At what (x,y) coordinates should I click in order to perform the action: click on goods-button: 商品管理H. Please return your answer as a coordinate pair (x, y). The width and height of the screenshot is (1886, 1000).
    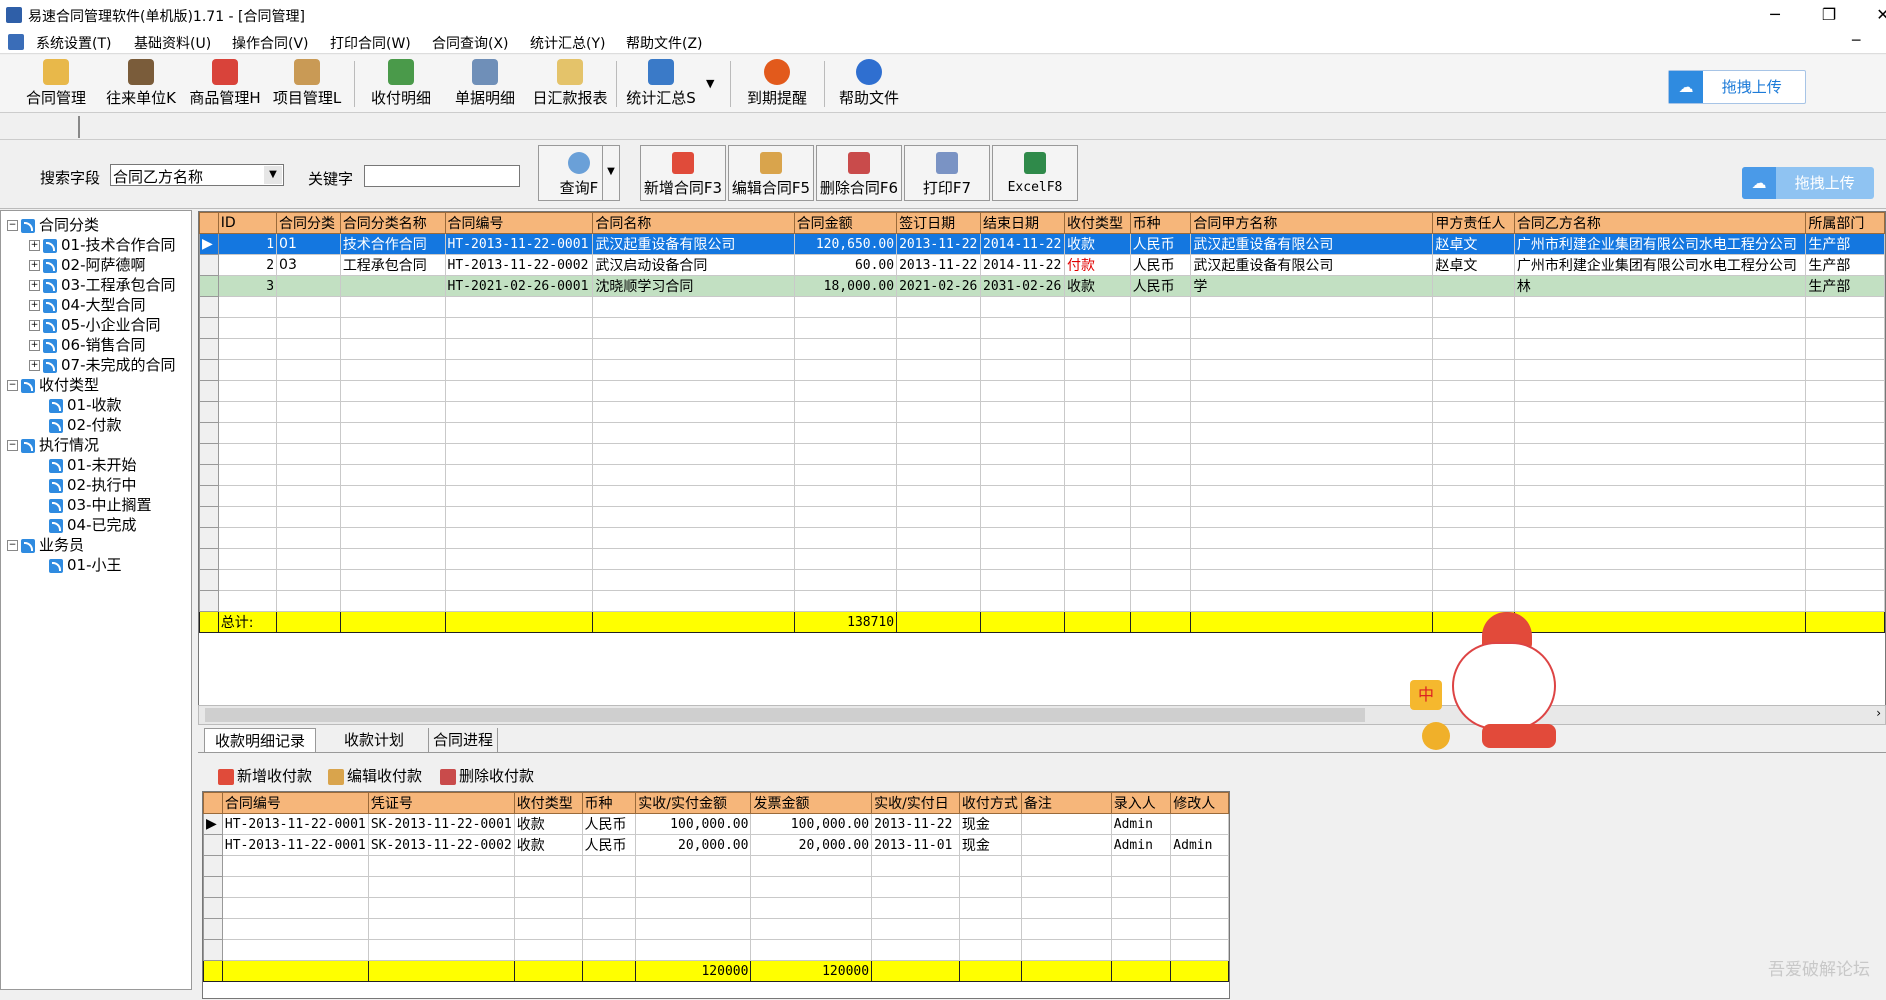
    Looking at the image, I should click on (225, 84).